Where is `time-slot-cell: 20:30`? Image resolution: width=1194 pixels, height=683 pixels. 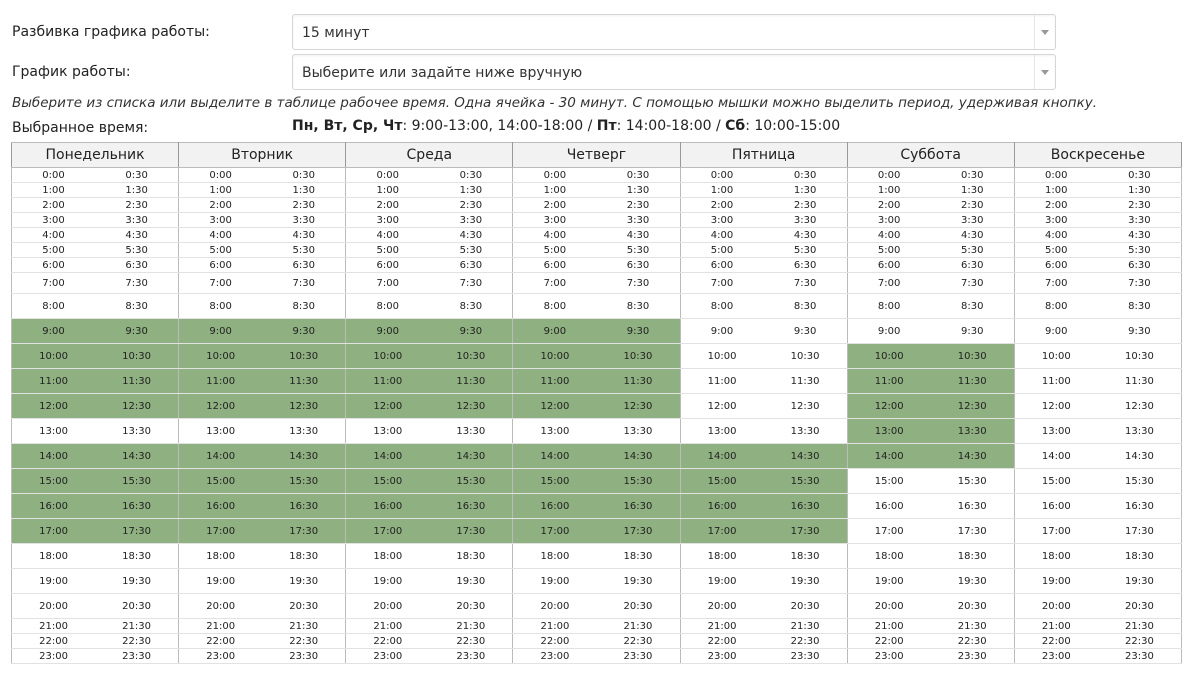
time-slot-cell: 20:30 is located at coordinates (471, 606).